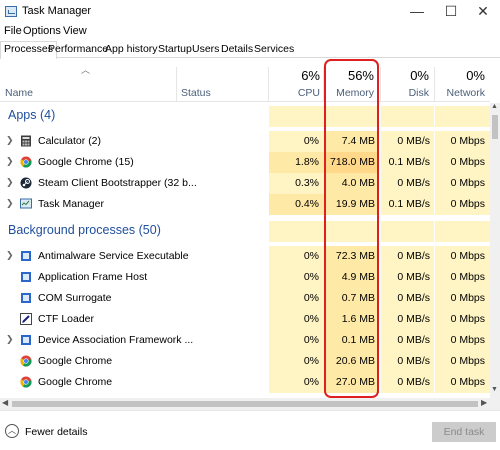  What do you see at coordinates (245, 231) in the screenshot?
I see `group-row-background: Background processes (50)` at bounding box center [245, 231].